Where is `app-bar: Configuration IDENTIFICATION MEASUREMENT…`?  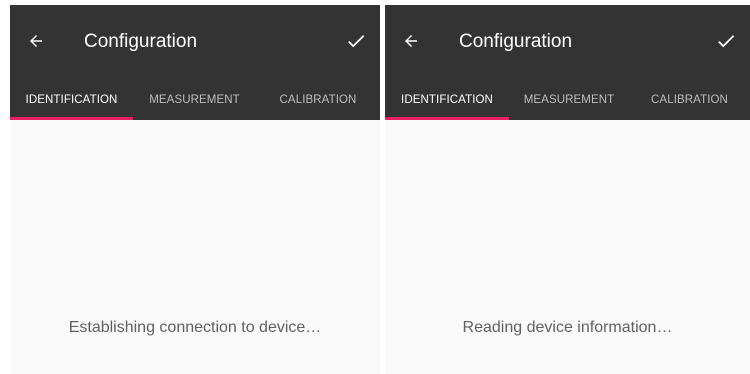
app-bar: Configuration IDENTIFICATION MEASUREMENT… is located at coordinates (567, 62).